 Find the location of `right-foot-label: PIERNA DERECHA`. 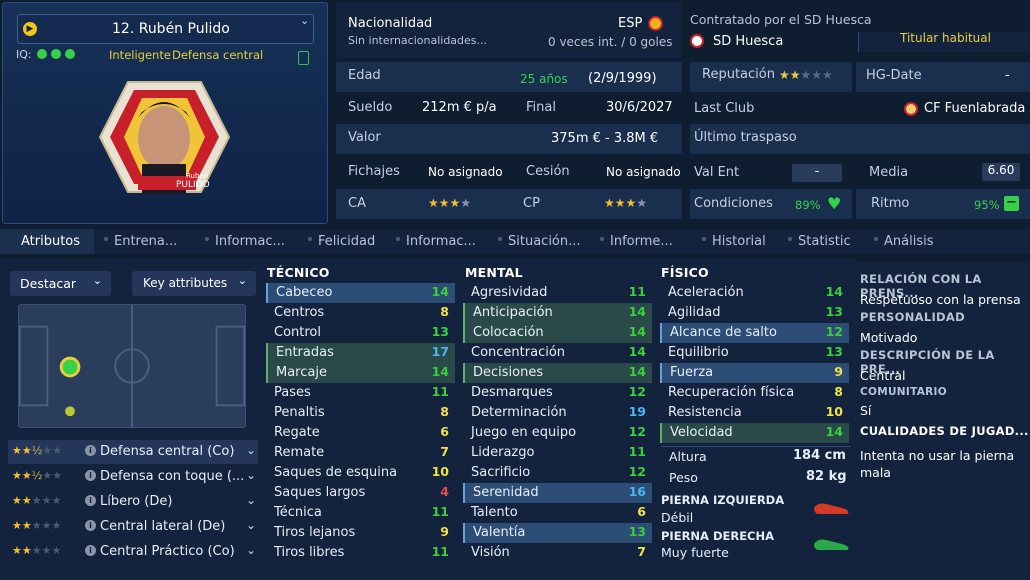

right-foot-label: PIERNA DERECHA is located at coordinates (718, 536).